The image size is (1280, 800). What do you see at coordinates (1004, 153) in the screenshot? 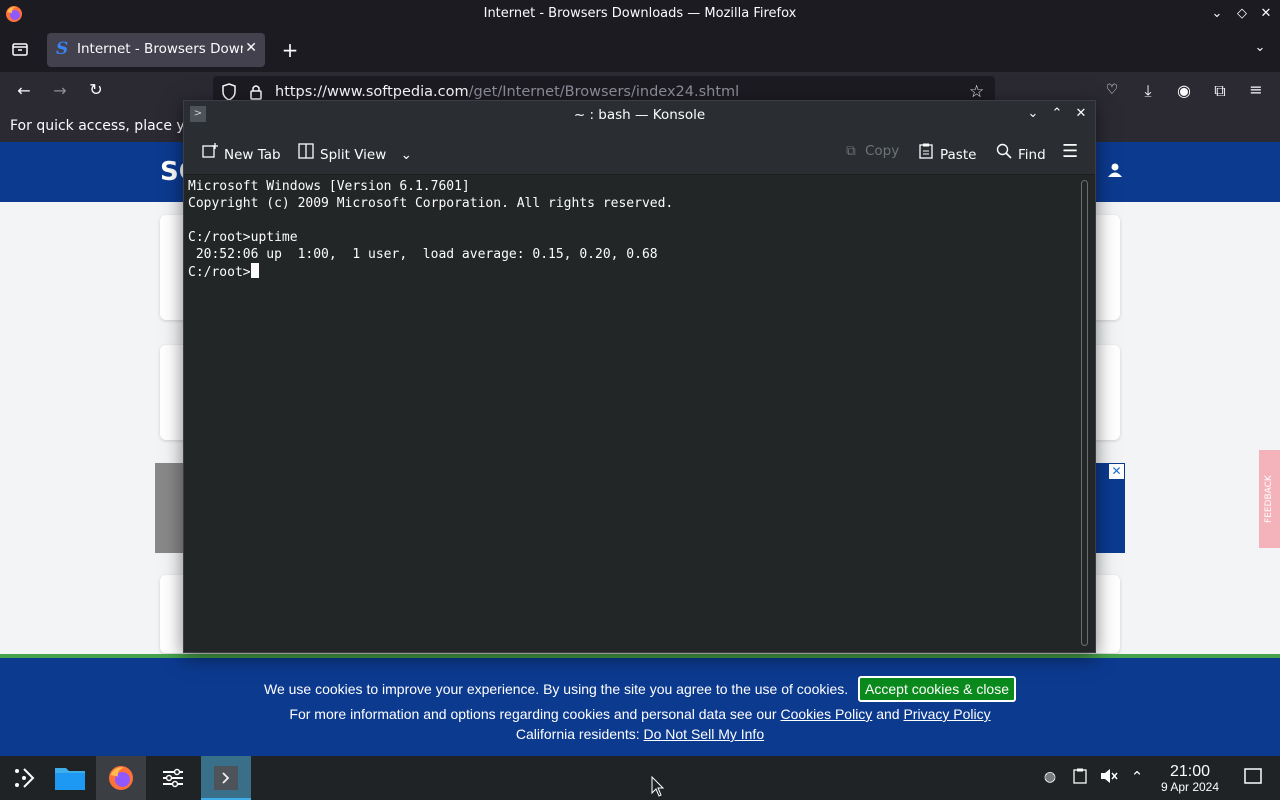
I see `search-icon` at bounding box center [1004, 153].